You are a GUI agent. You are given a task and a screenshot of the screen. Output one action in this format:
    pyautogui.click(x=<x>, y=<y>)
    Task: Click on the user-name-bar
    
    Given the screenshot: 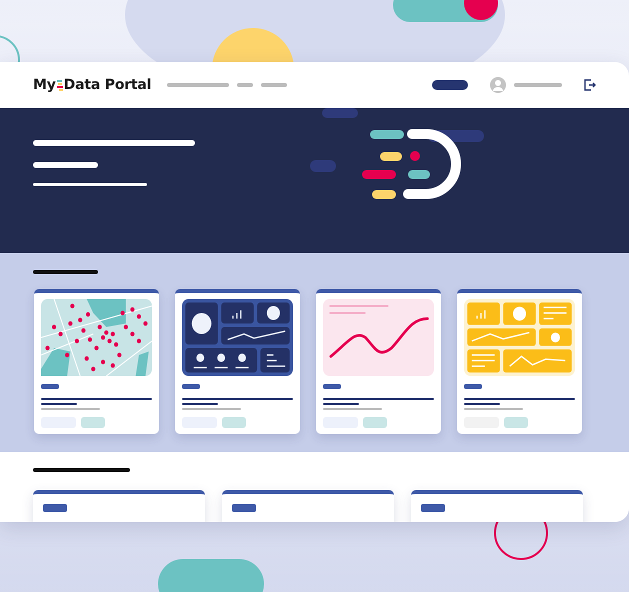 What is the action you would take?
    pyautogui.click(x=538, y=85)
    